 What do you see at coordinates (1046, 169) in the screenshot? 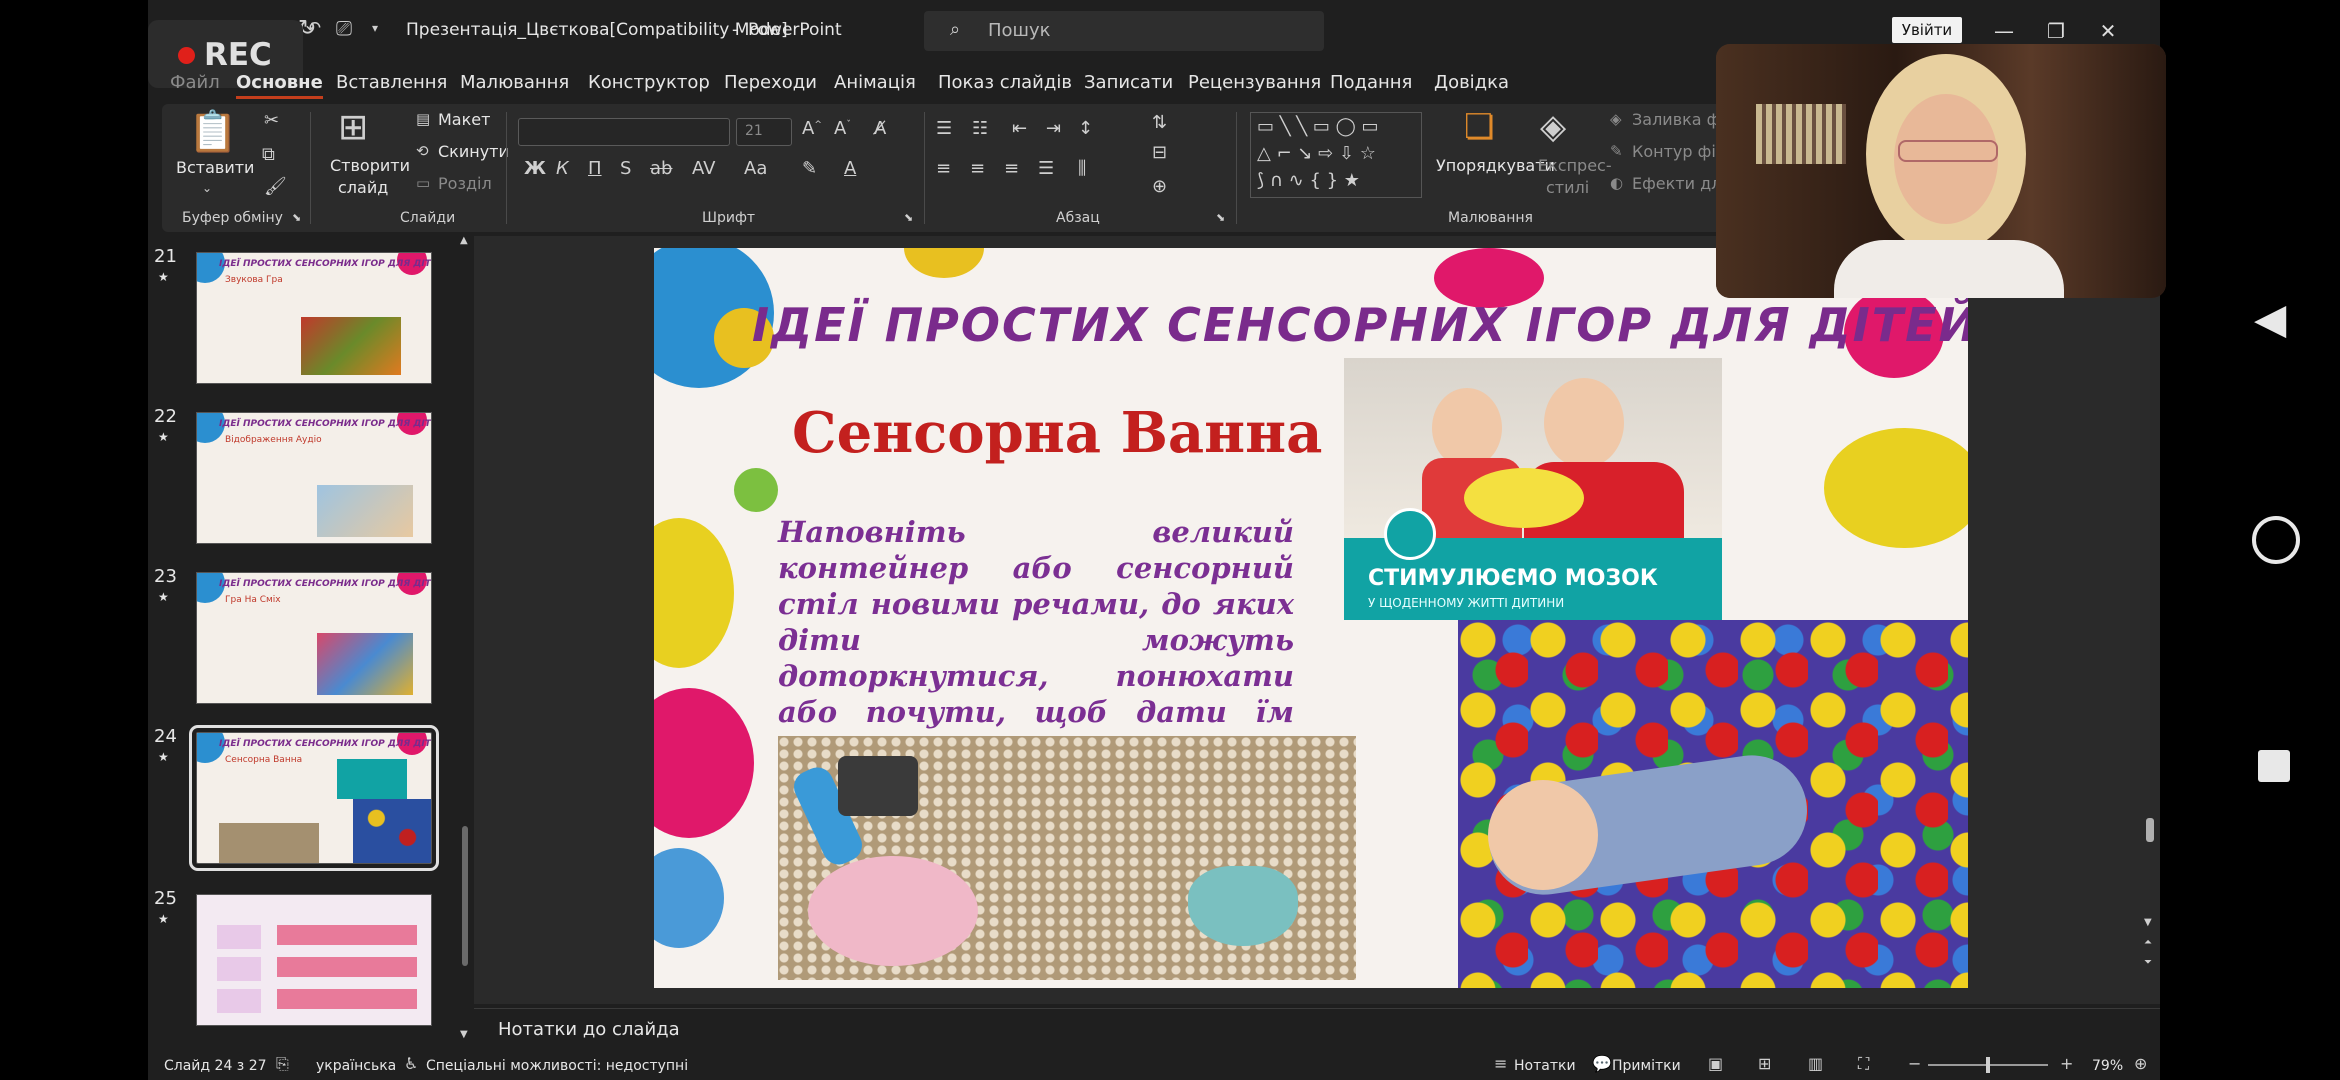
I see `justify-icon: ☰` at bounding box center [1046, 169].